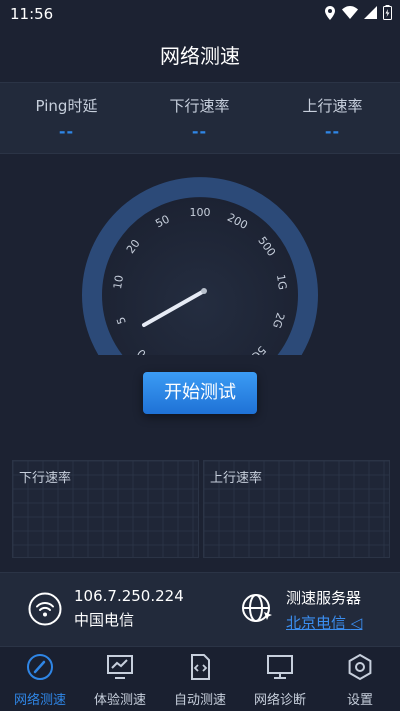 Image resolution: width=400 pixels, height=711 pixels. I want to click on bottom-tab-bar: 网络测速 体验测速 自动测速 网络诊断 设置, so click(200, 678).